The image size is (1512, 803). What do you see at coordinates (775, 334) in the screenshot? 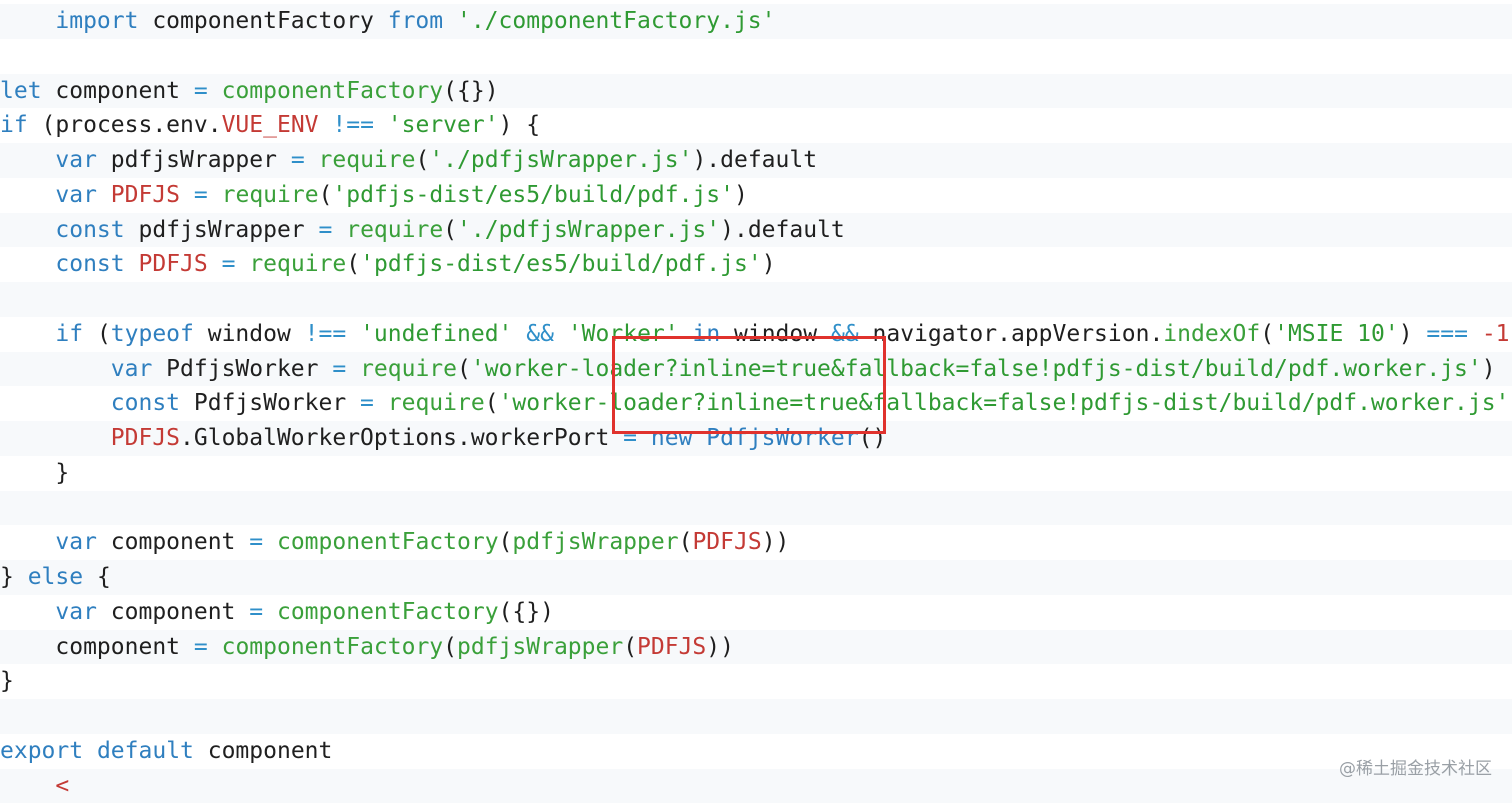
I see `code-token: window` at bounding box center [775, 334].